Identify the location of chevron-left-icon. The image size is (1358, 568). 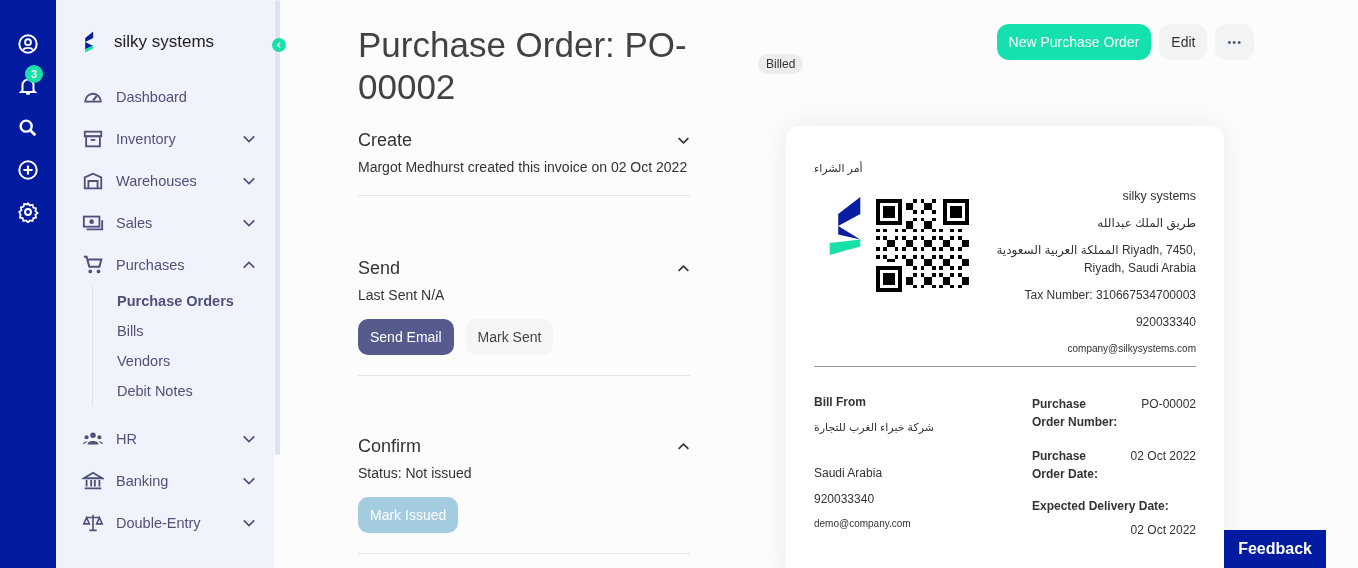
(279, 45).